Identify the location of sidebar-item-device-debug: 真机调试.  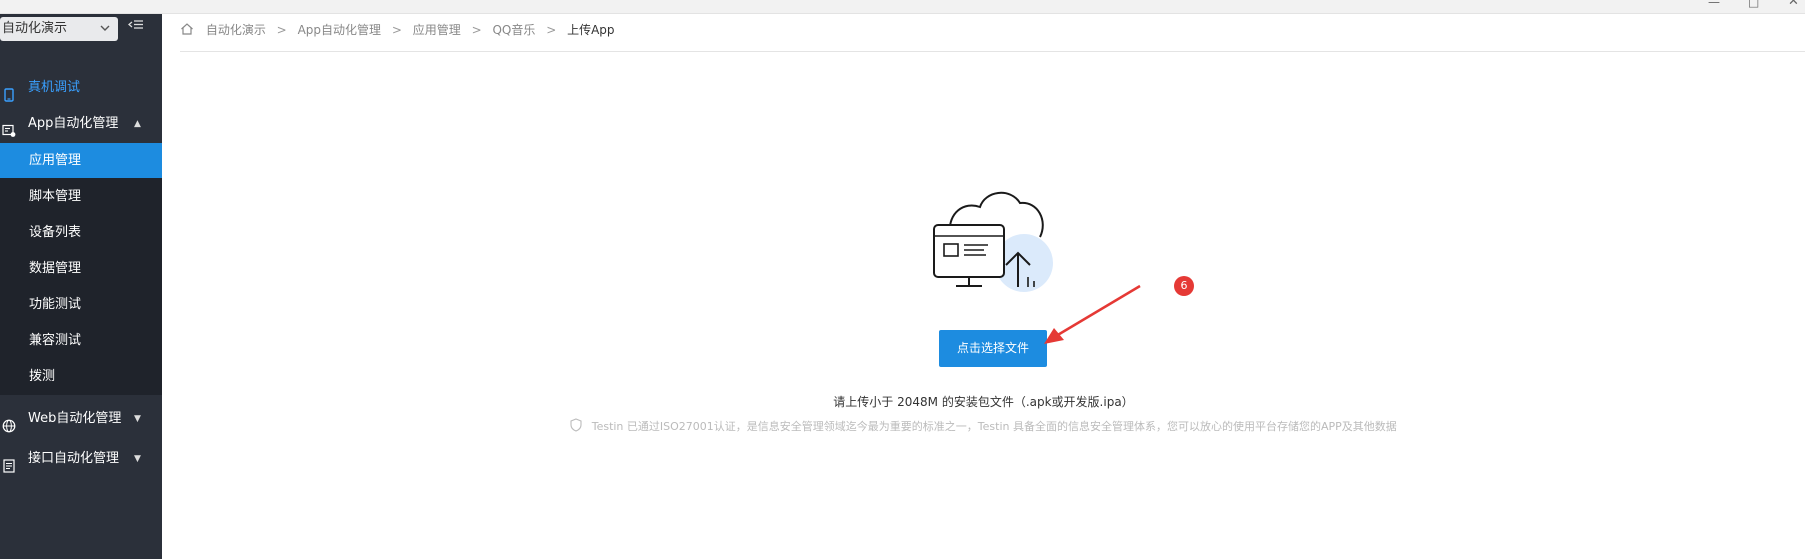
(81, 88).